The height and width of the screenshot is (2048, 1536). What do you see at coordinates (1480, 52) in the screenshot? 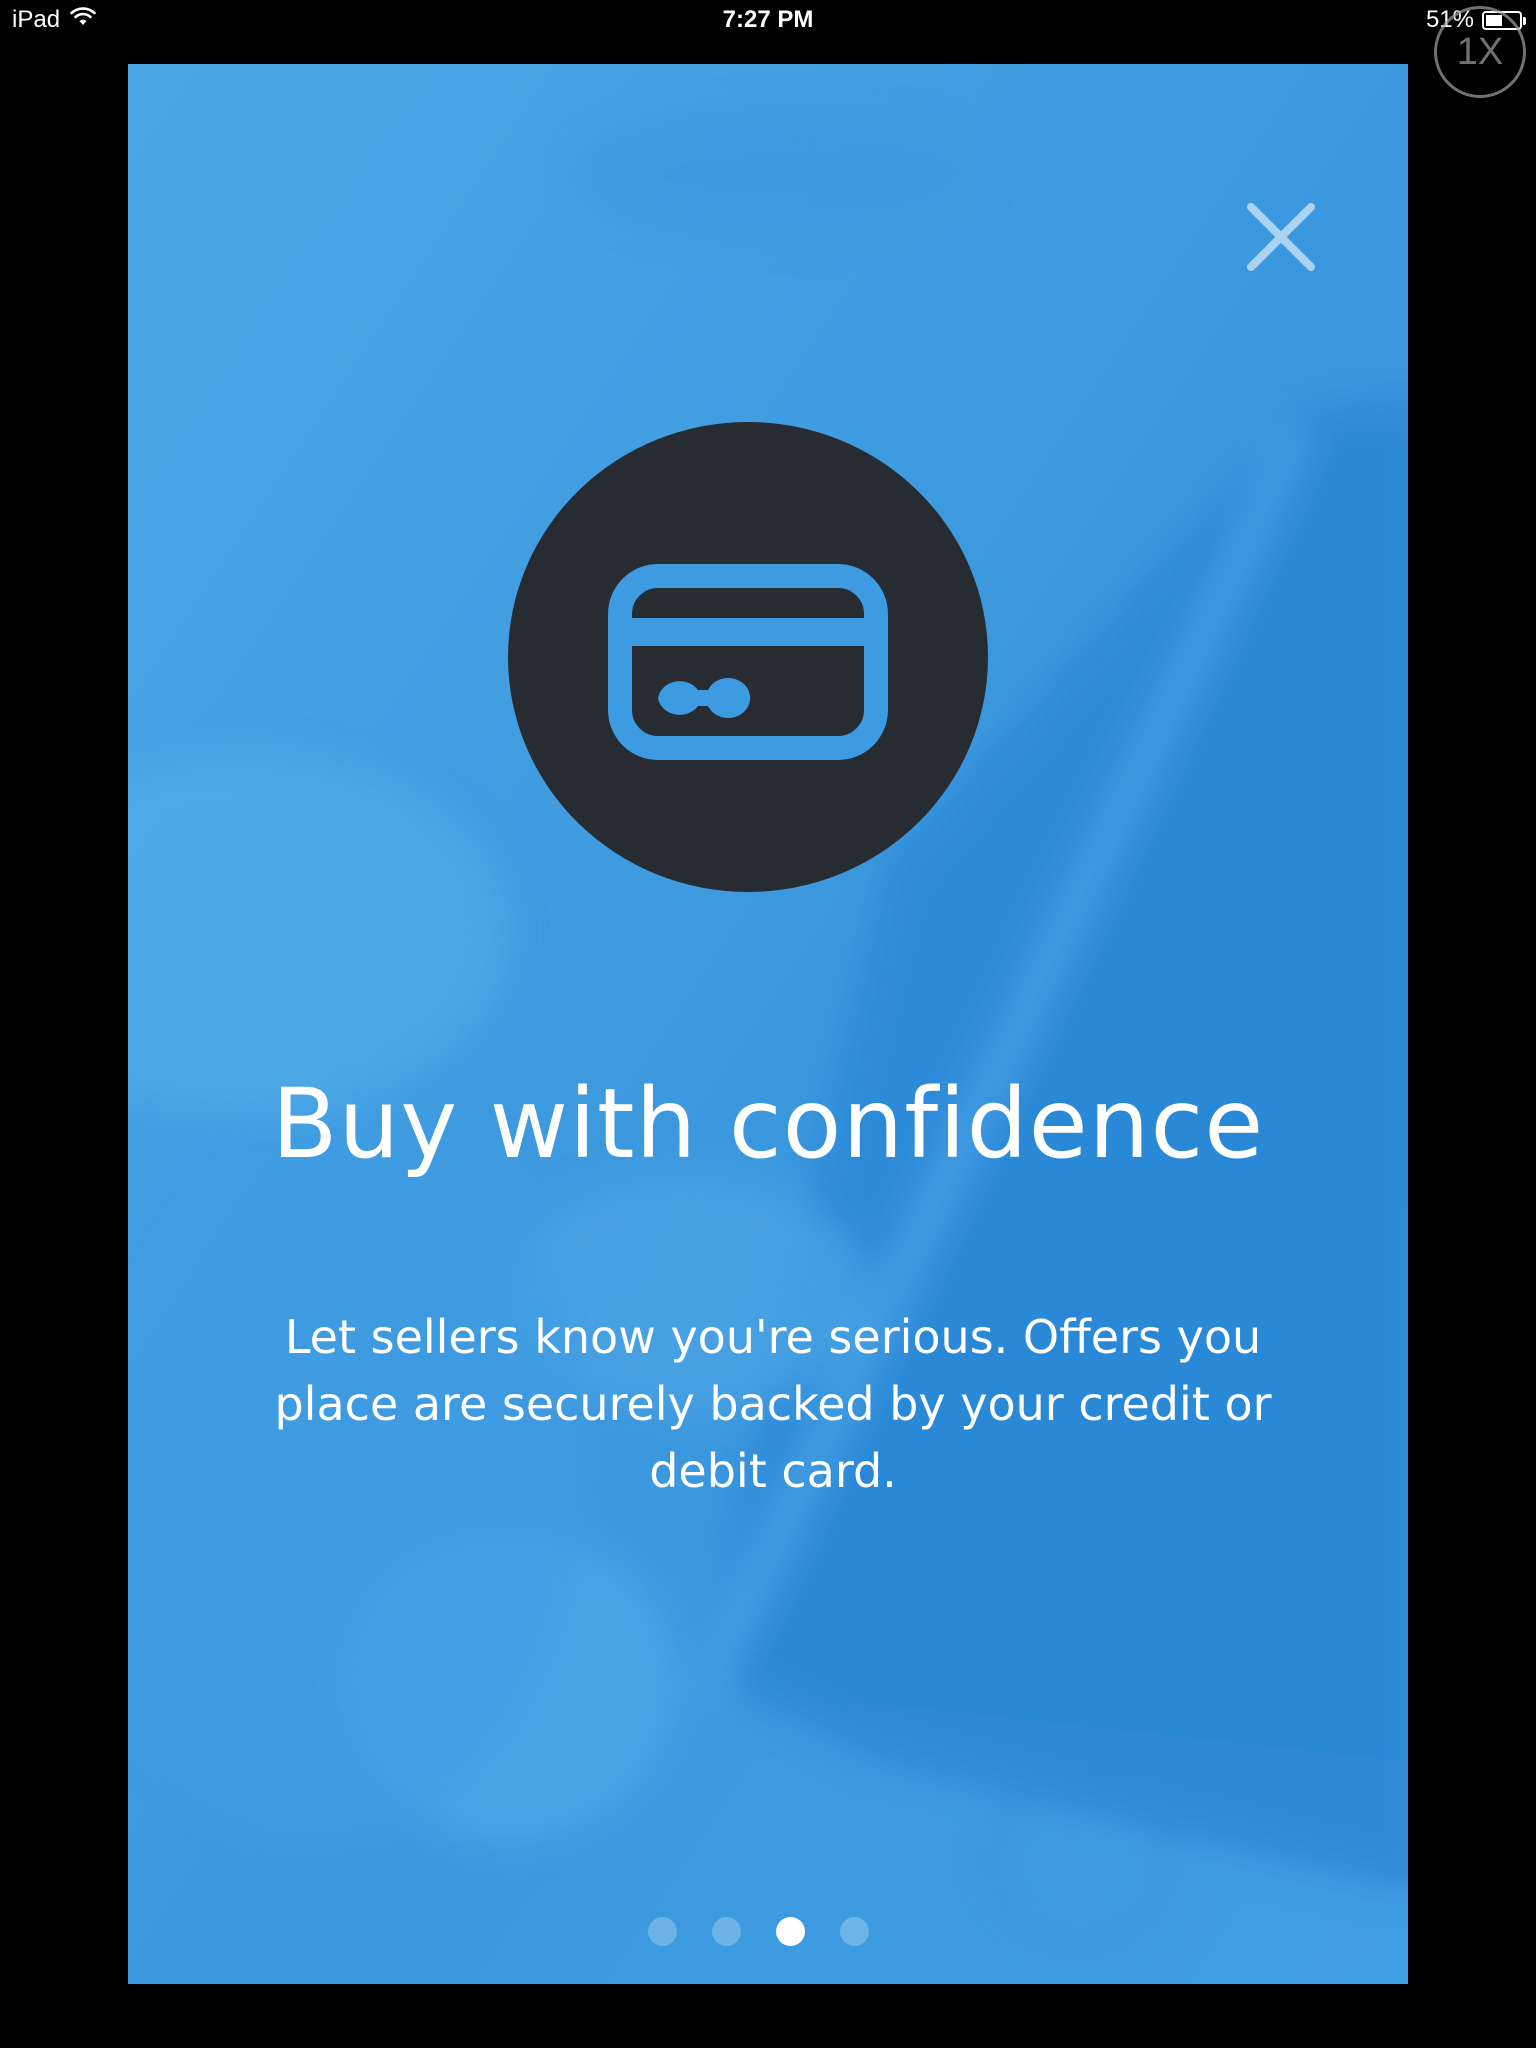
I see `zoom-badge: 1X` at bounding box center [1480, 52].